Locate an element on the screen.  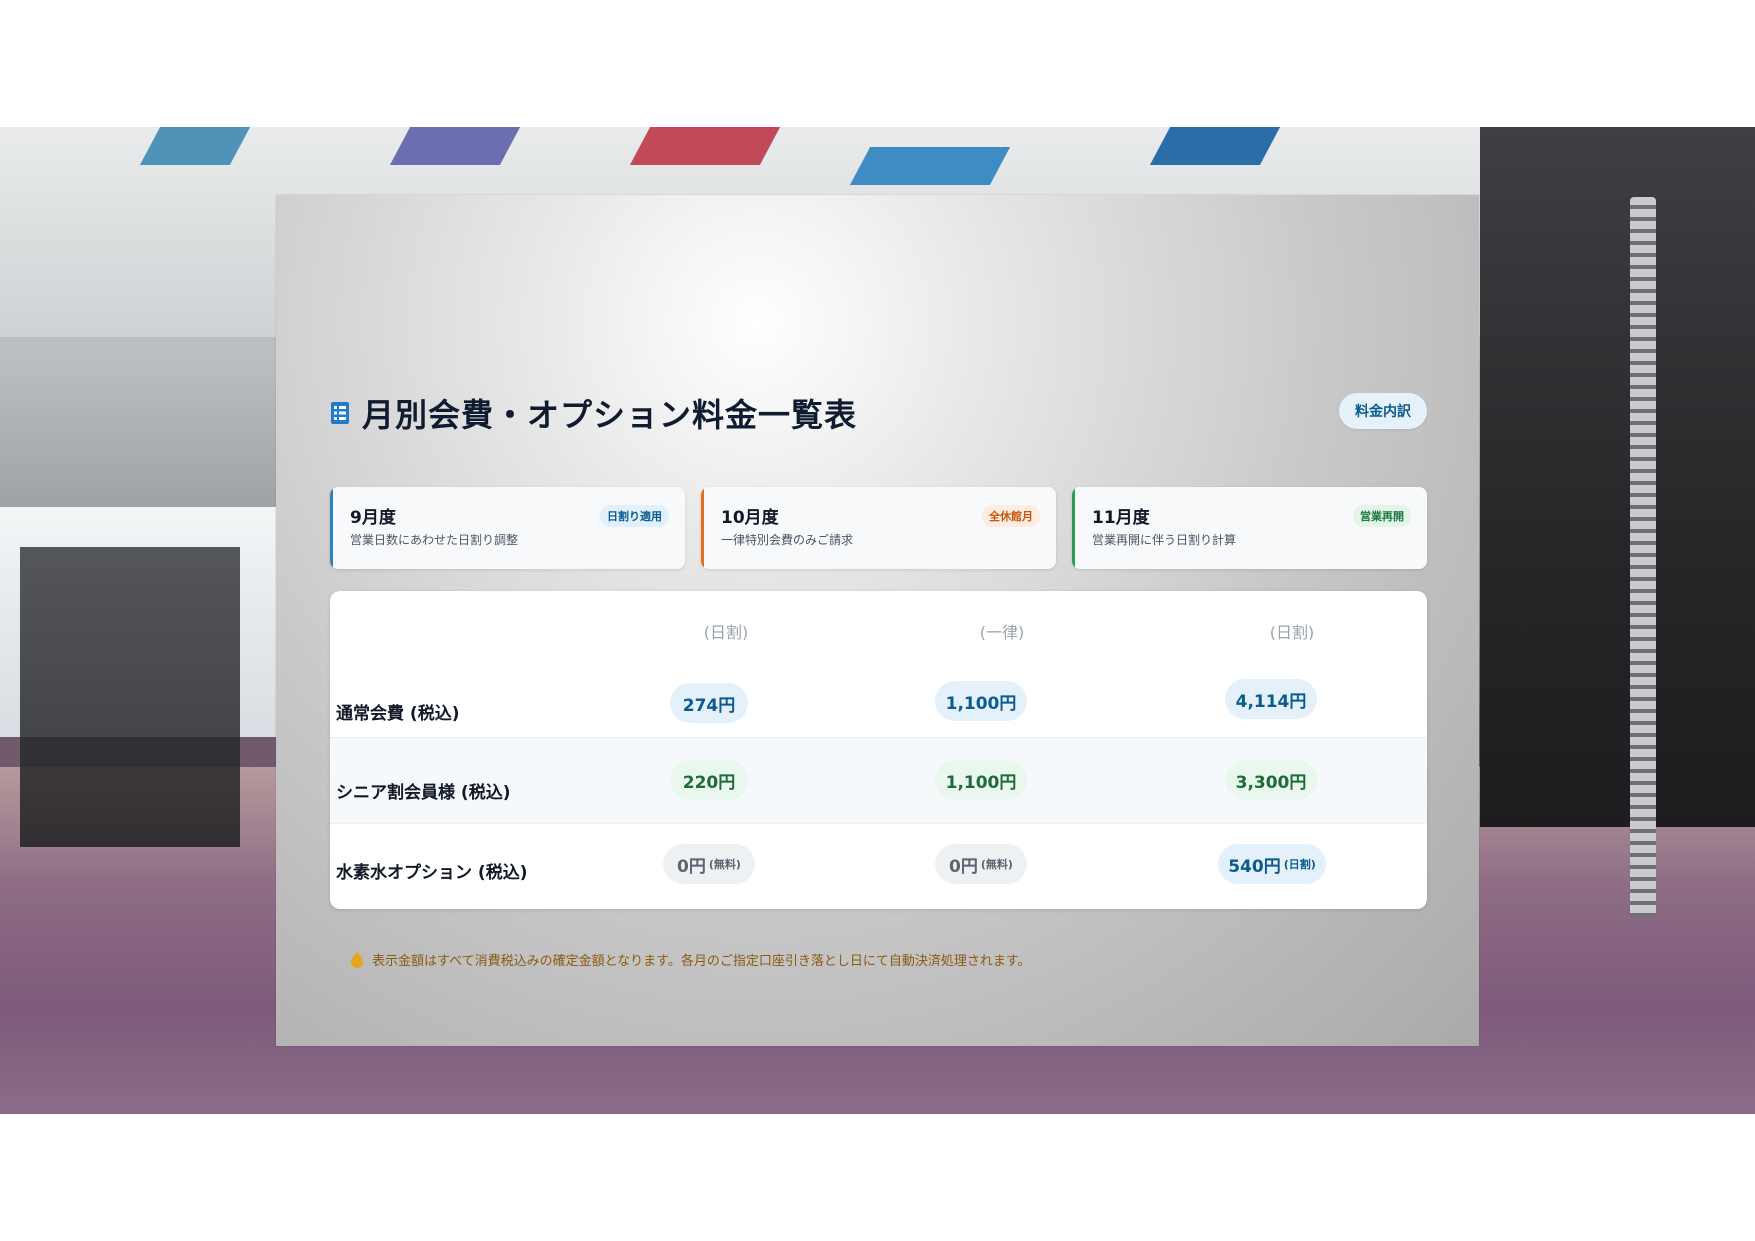
list-icon is located at coordinates (340, 413).